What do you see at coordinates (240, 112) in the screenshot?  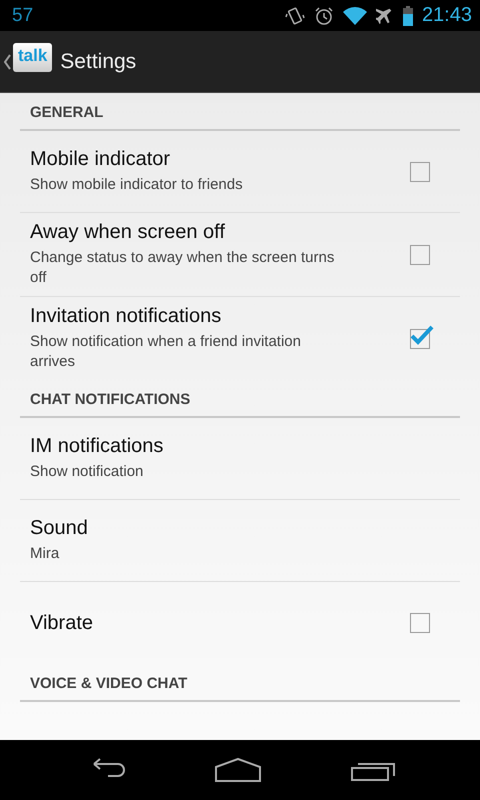 I see `section-header: GENERAL` at bounding box center [240, 112].